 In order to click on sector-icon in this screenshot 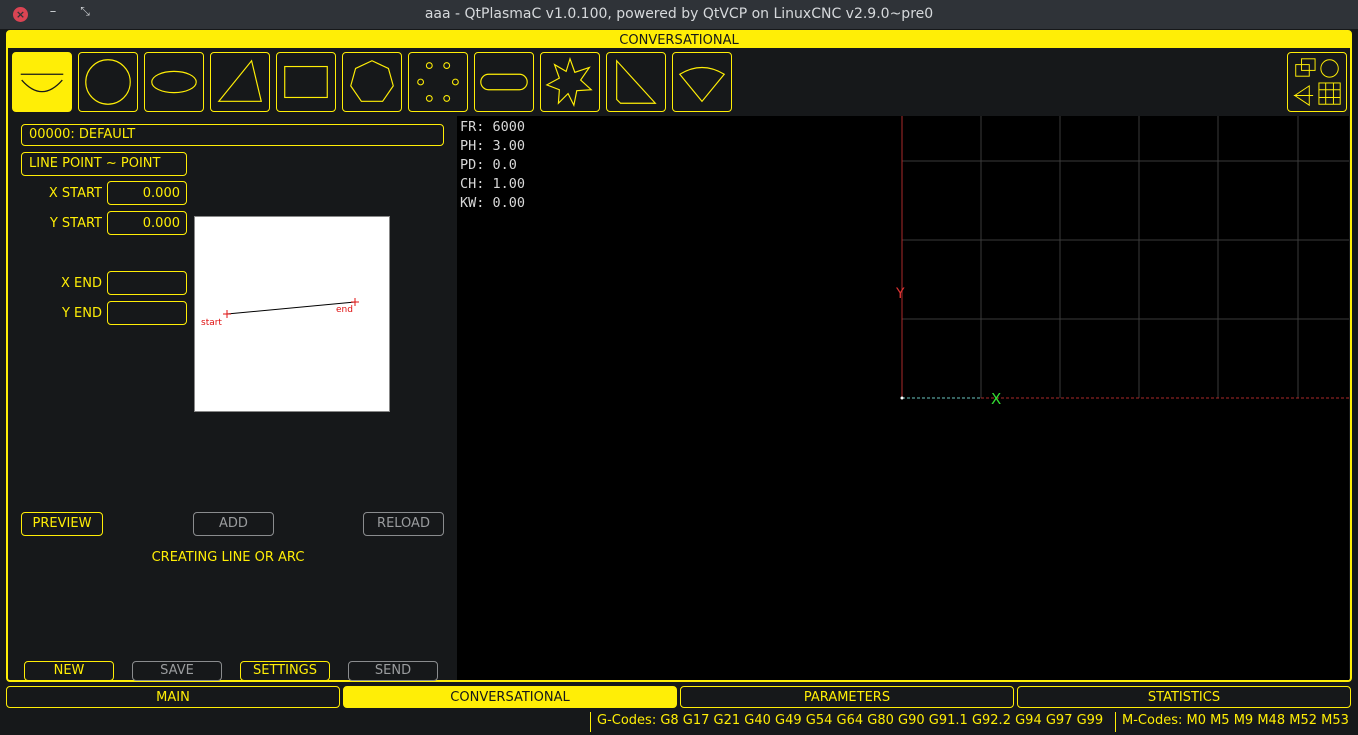, I will do `click(702, 84)`.